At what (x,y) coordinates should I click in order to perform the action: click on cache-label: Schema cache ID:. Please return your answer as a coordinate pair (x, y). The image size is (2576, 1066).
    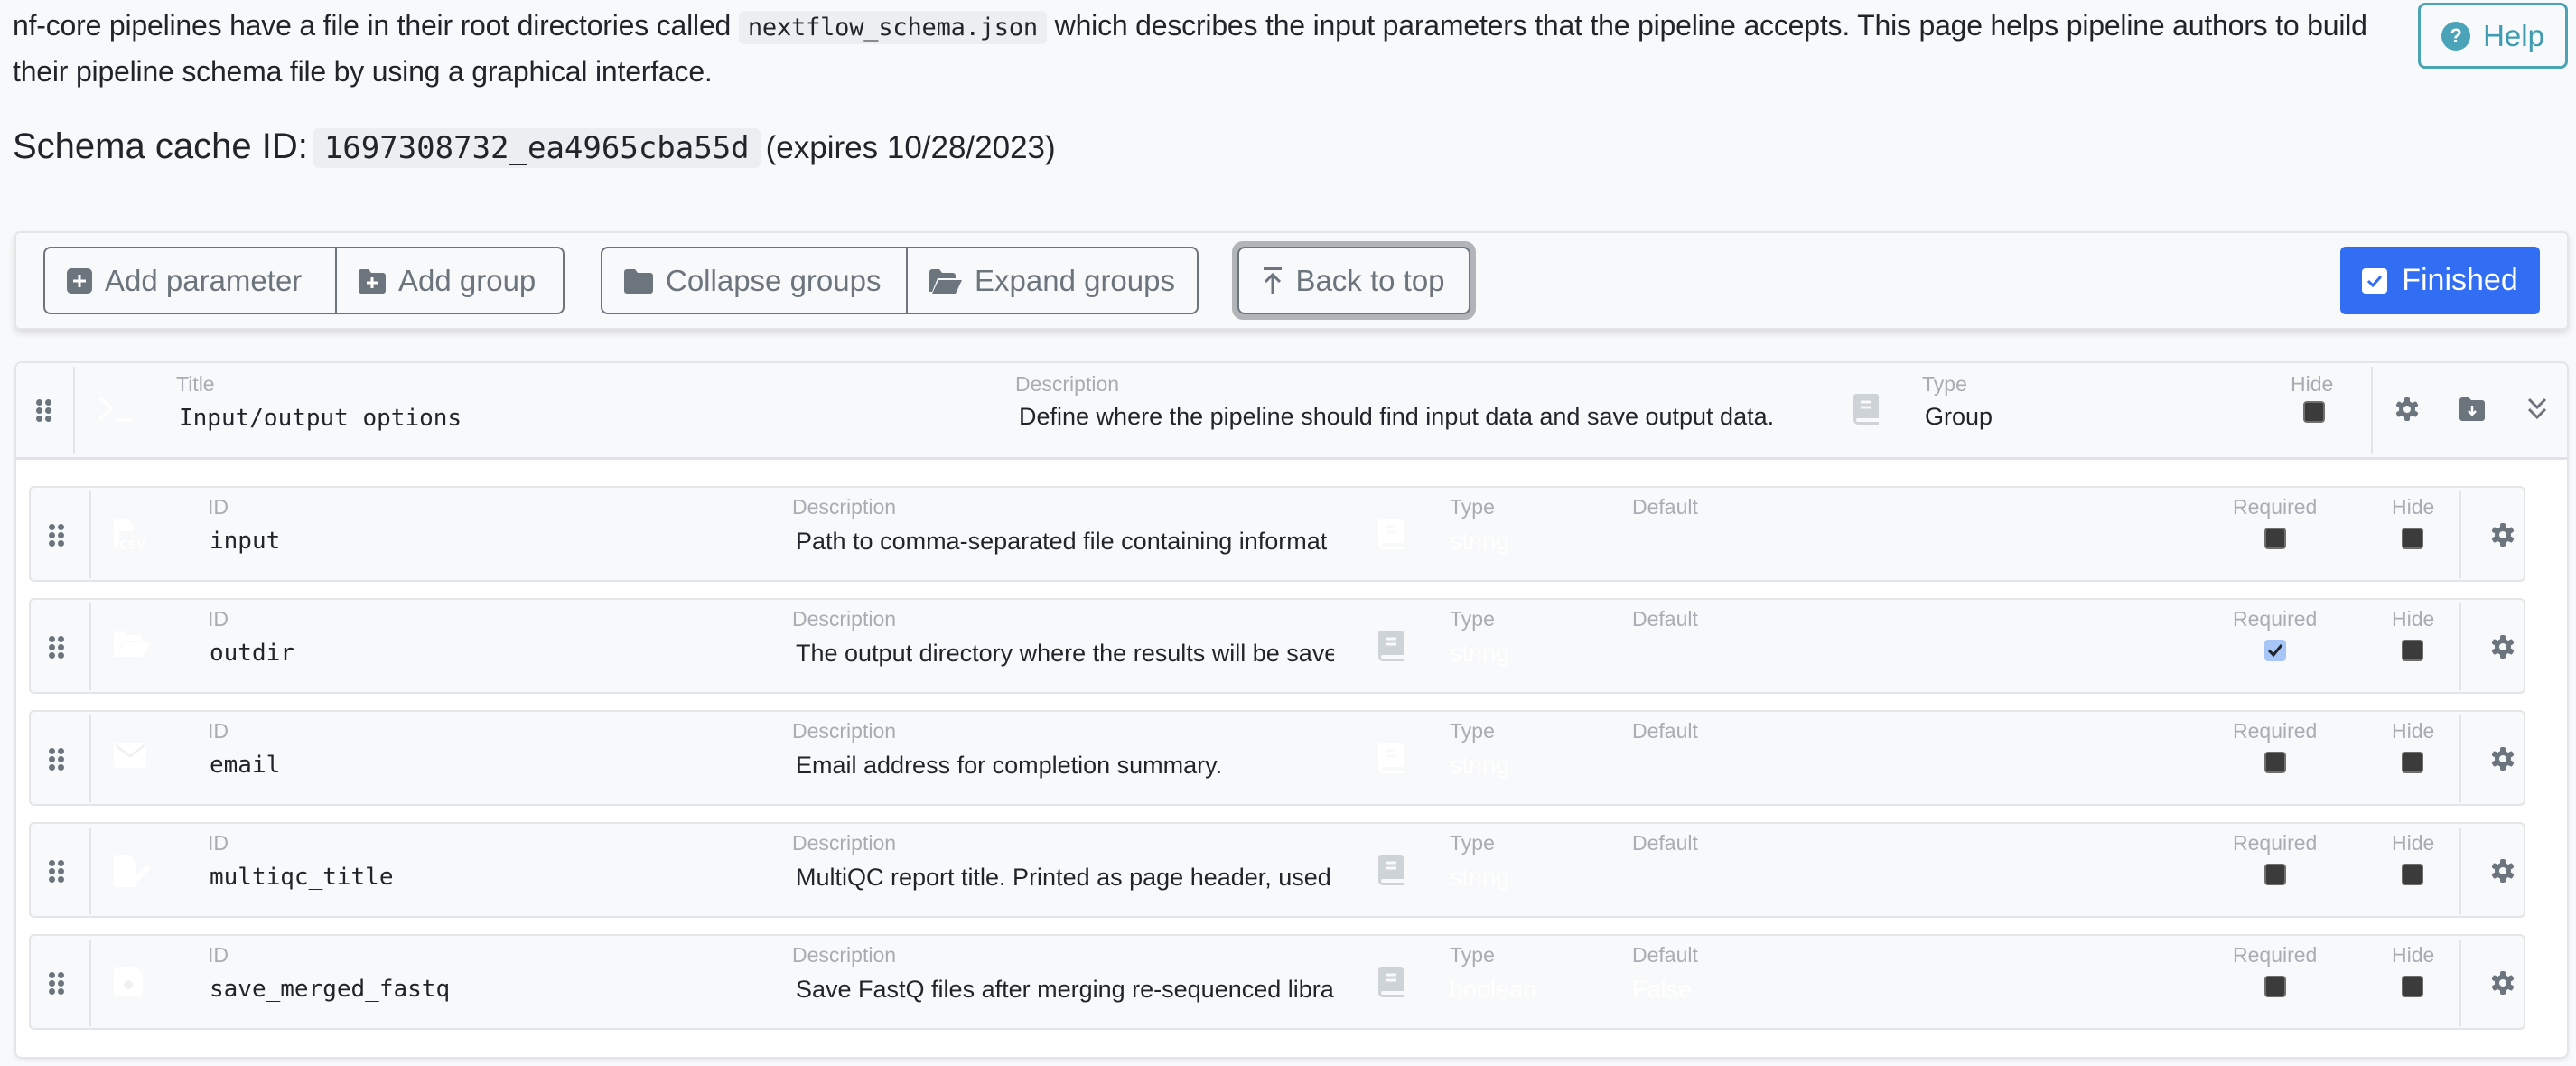
    Looking at the image, I should click on (160, 146).